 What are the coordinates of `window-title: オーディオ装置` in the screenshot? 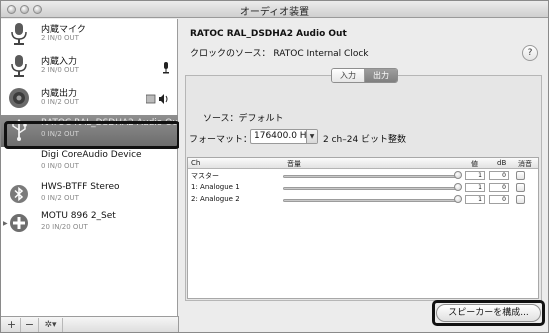 It's located at (274, 12).